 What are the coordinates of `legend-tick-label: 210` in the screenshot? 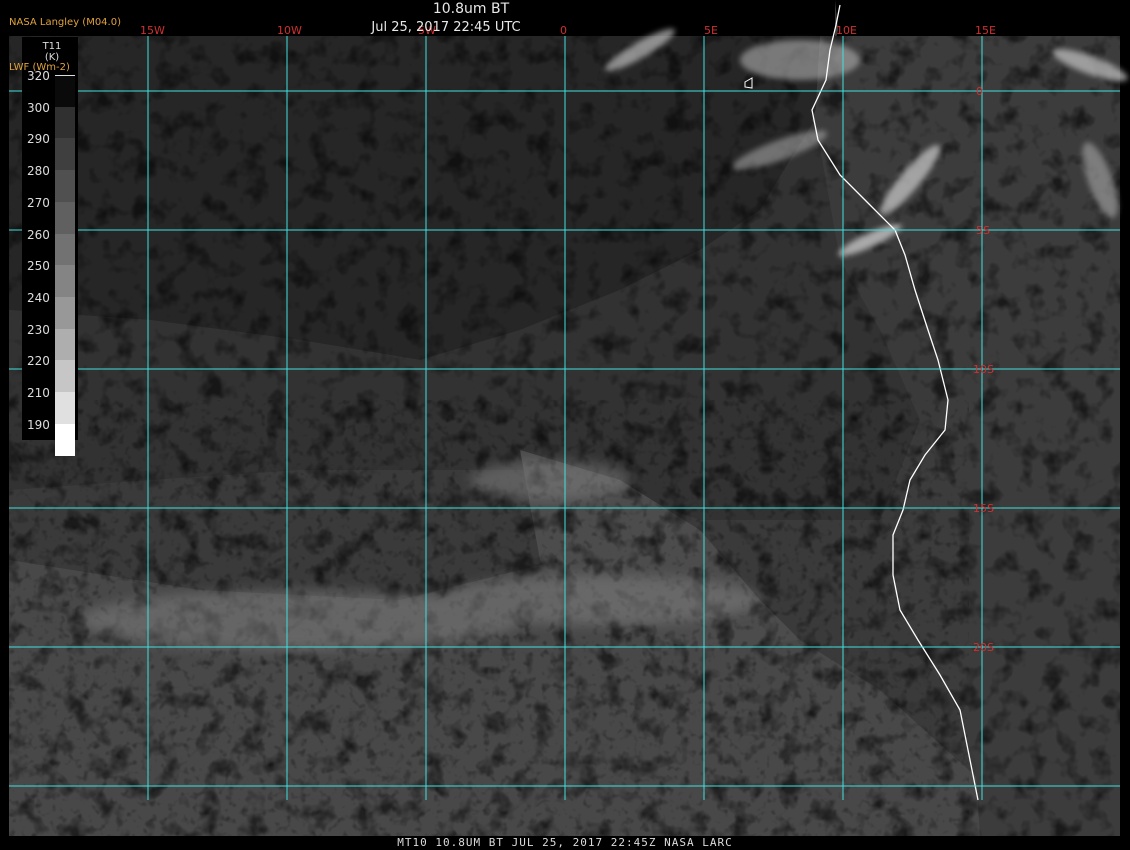 It's located at (38, 393).